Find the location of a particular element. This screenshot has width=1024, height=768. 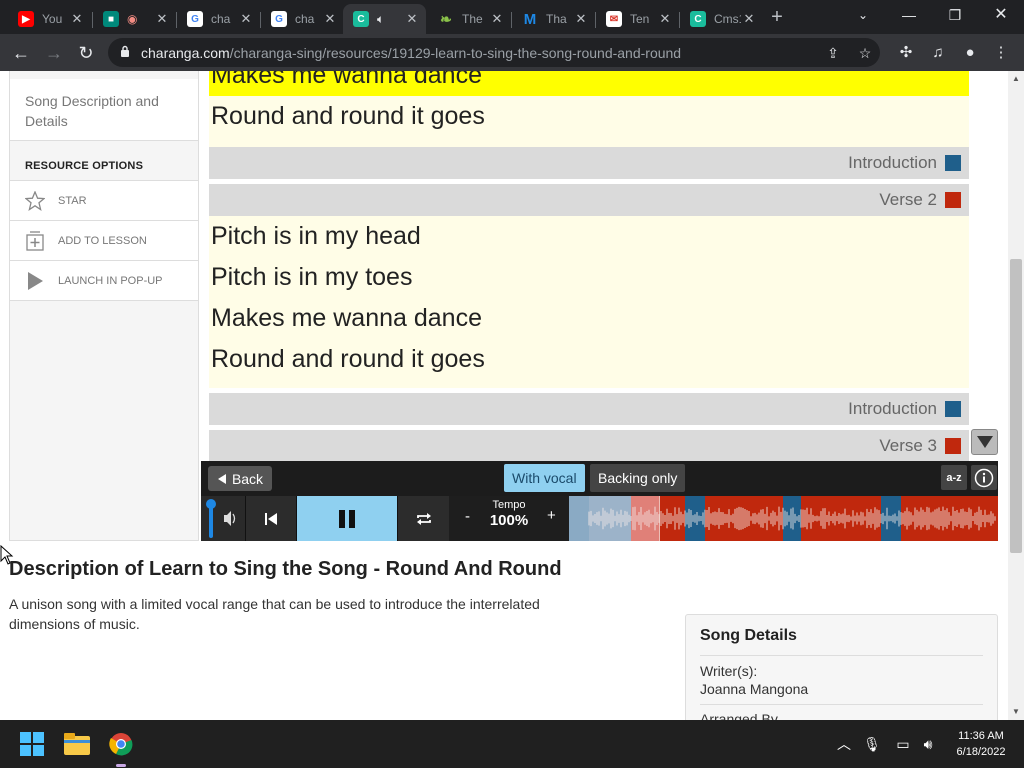

scroll-down-arrow: ▼ is located at coordinates (1016, 712).